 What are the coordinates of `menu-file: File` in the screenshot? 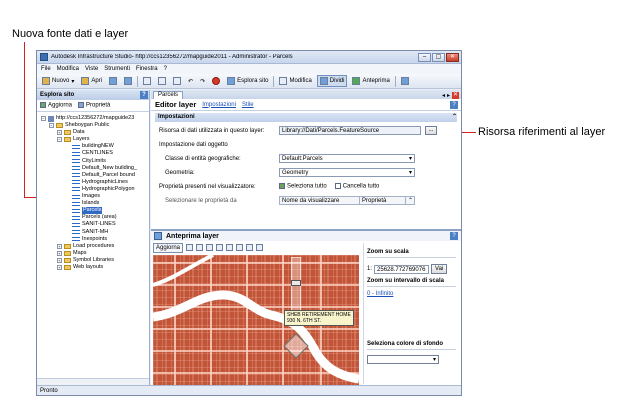 It's located at (46, 69).